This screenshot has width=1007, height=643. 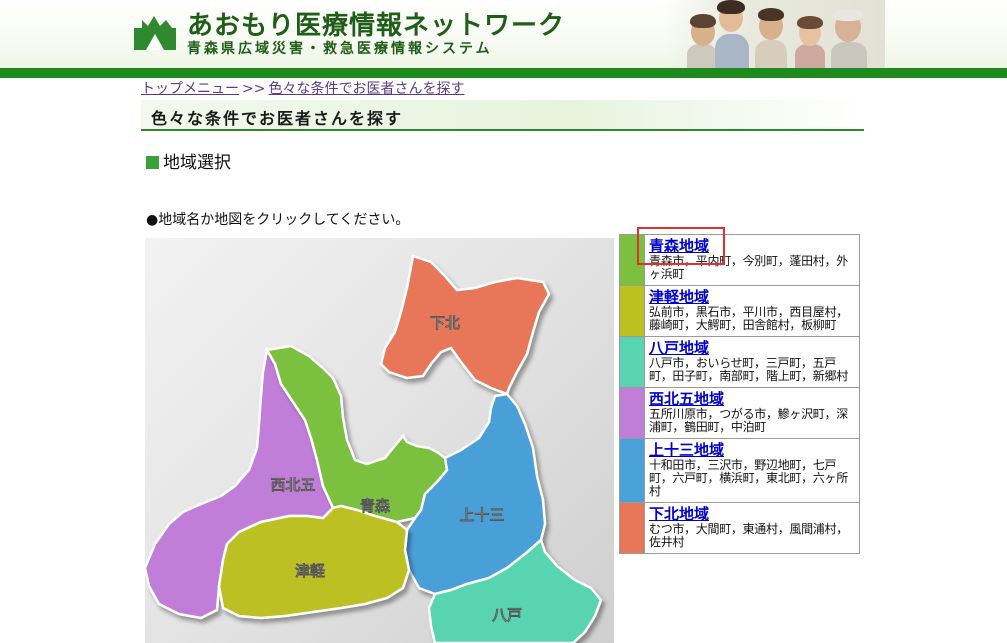 What do you see at coordinates (445, 323) in the screenshot?
I see `map-label-shimokita: 下北` at bounding box center [445, 323].